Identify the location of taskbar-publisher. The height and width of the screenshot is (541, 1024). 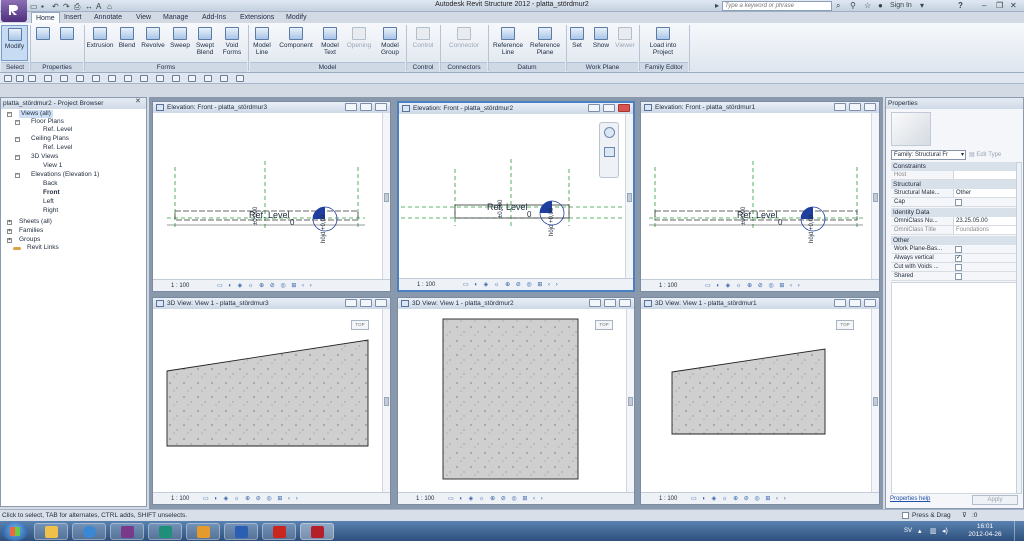
(165, 531).